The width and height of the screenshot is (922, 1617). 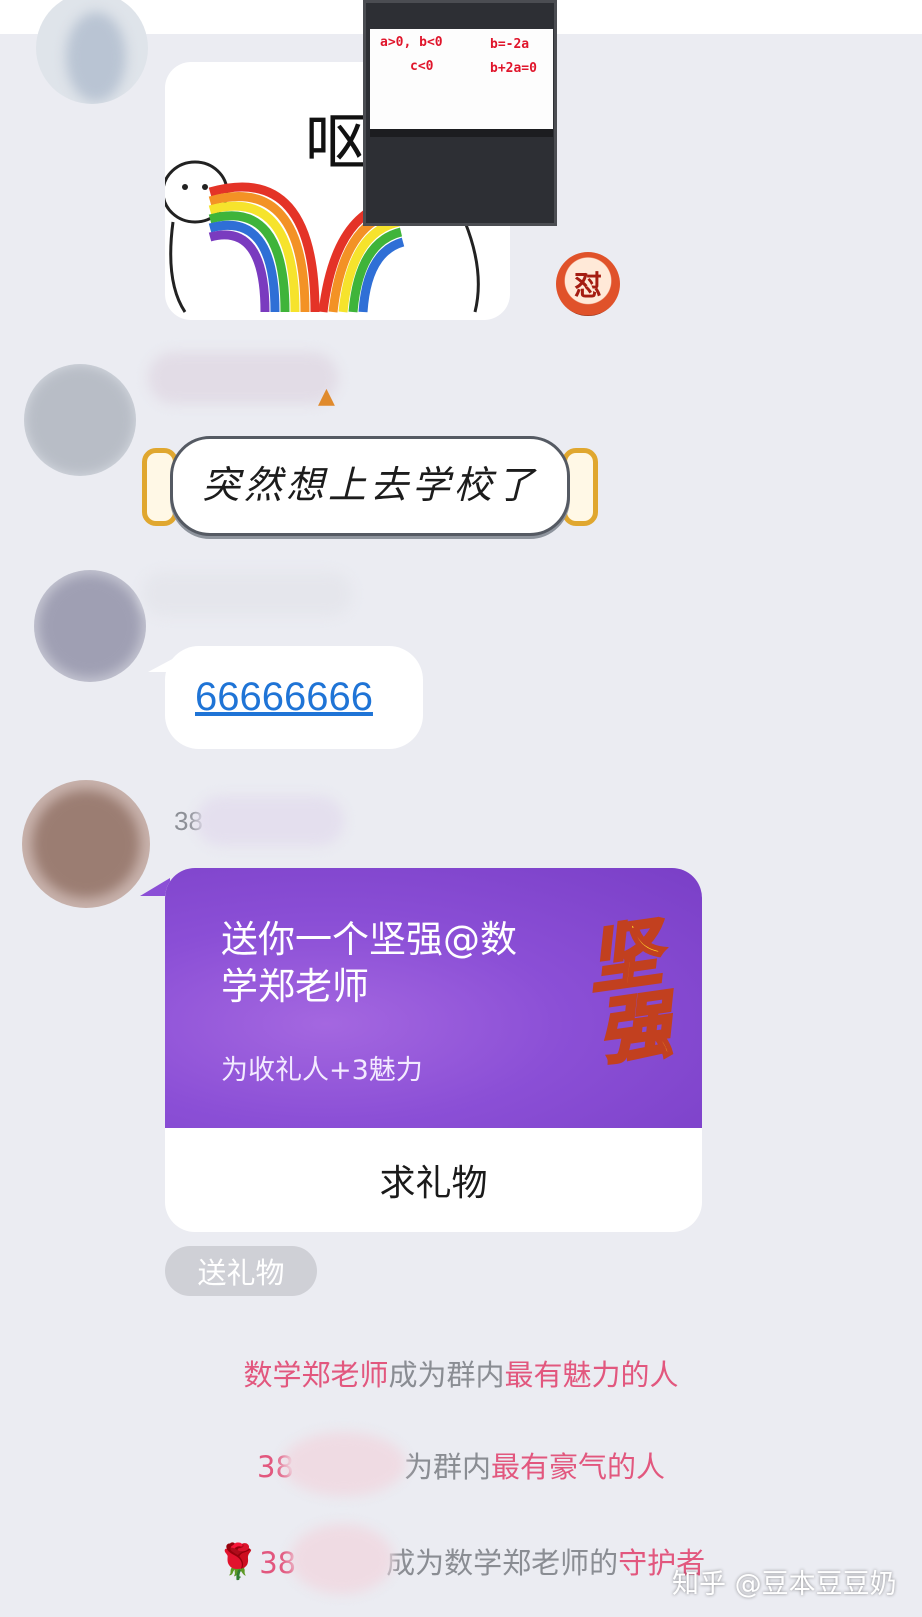 I want to click on send-gift-button: 送礼物, so click(x=241, y=1271).